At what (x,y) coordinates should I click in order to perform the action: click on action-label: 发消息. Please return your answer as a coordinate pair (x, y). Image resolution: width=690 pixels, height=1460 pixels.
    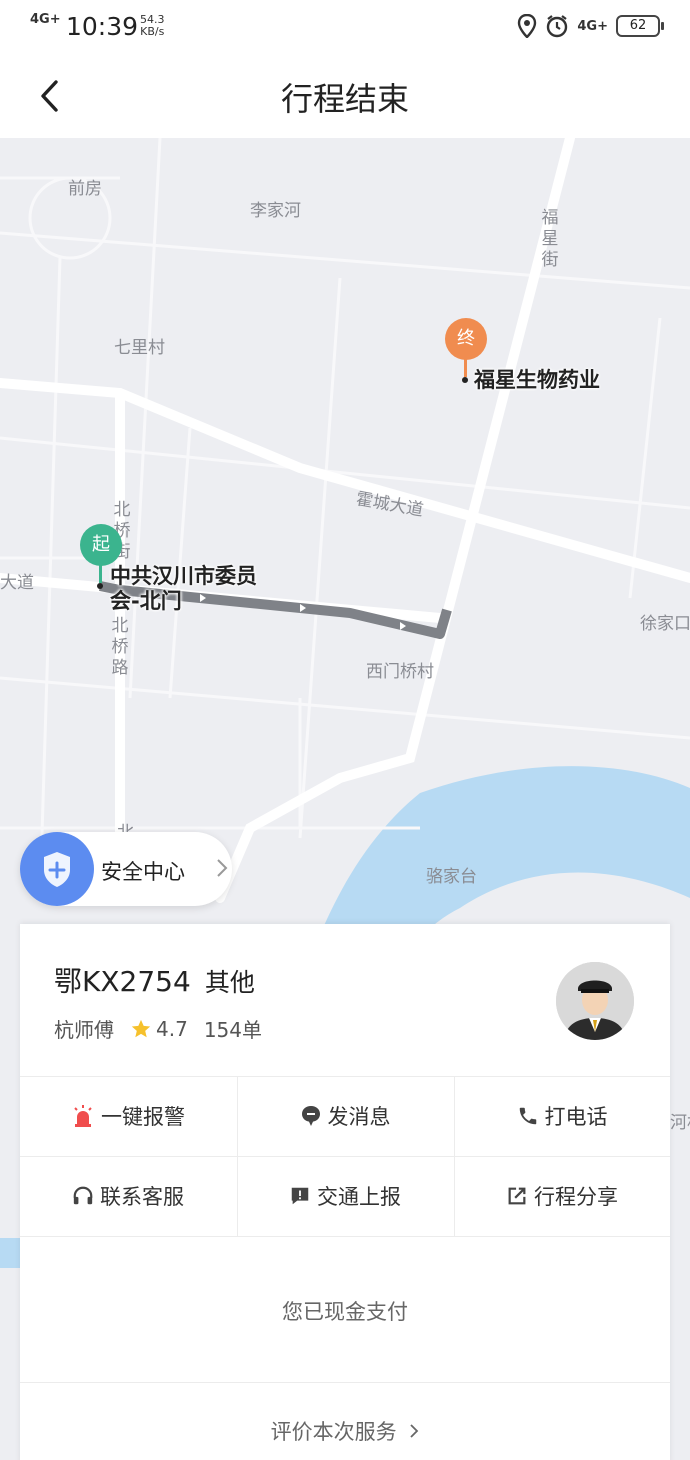
    Looking at the image, I should click on (359, 1117).